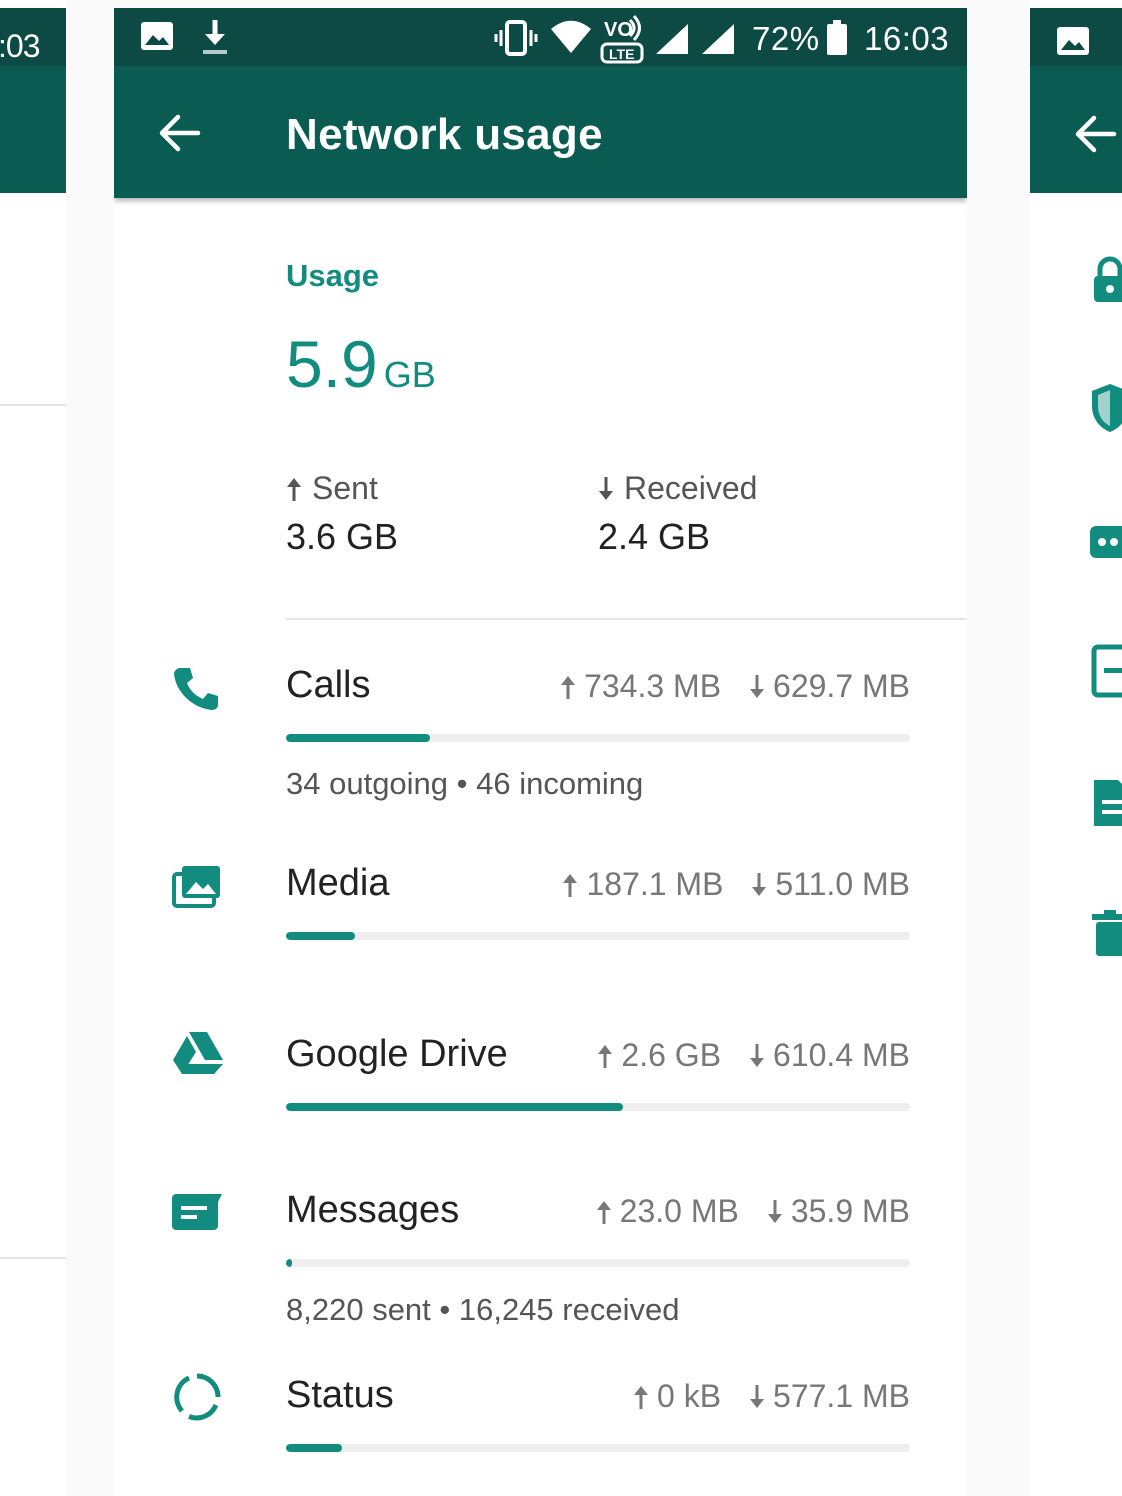 The width and height of the screenshot is (1122, 1496). I want to click on messages-sent-value: 23.0 MB, so click(679, 1211).